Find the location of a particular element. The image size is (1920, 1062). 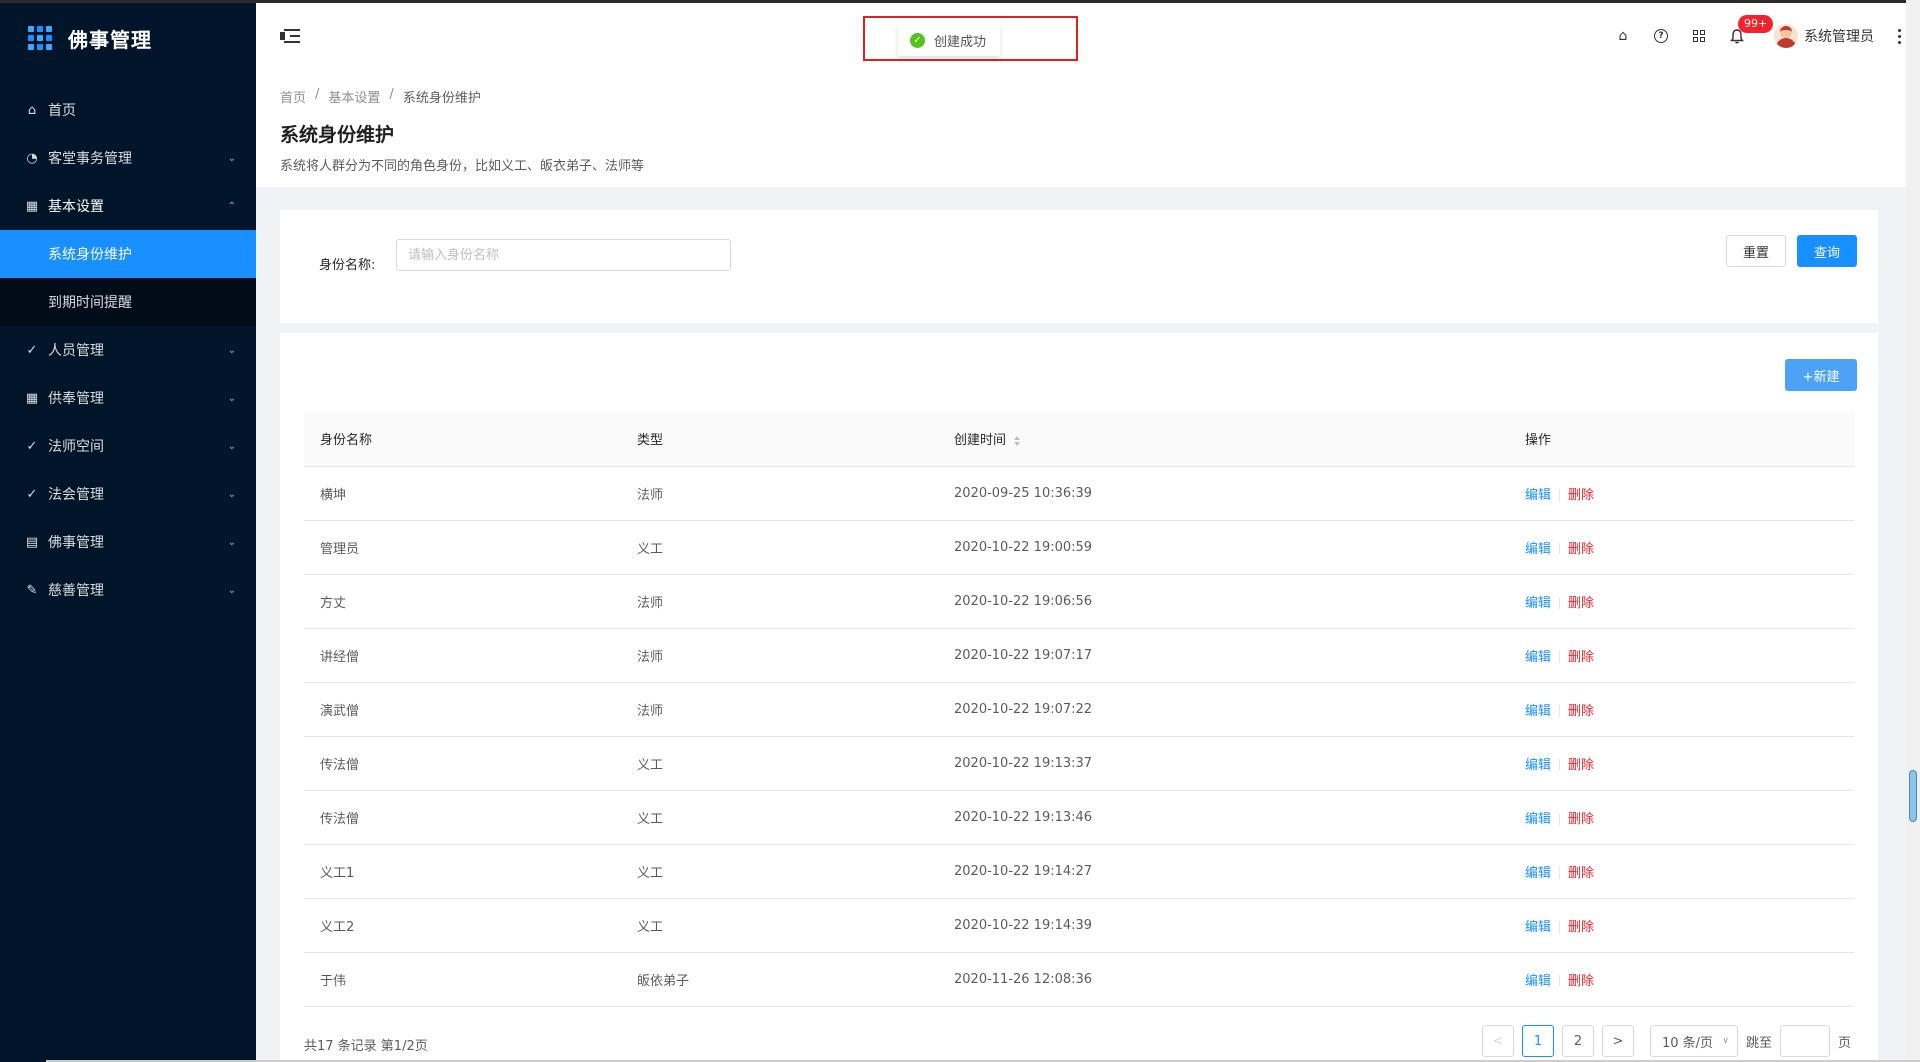

scrollbar-thumb is located at coordinates (1913, 796).